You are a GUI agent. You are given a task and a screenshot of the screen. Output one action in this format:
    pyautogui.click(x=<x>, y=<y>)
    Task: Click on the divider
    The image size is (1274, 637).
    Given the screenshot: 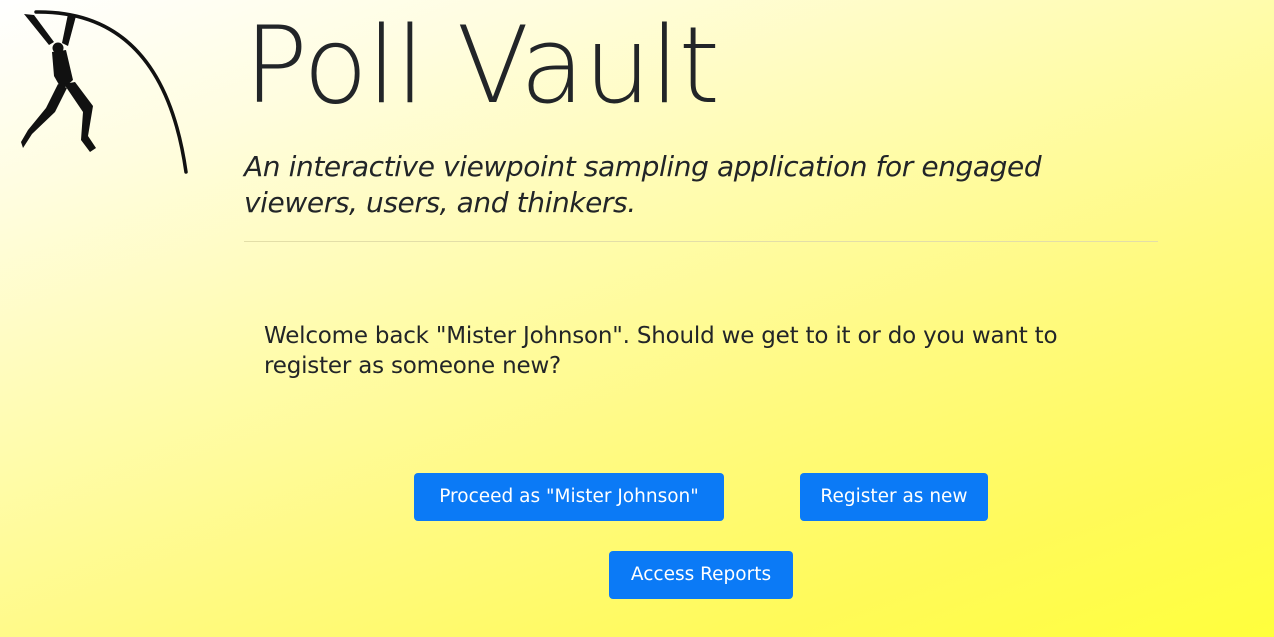 What is the action you would take?
    pyautogui.click(x=701, y=241)
    